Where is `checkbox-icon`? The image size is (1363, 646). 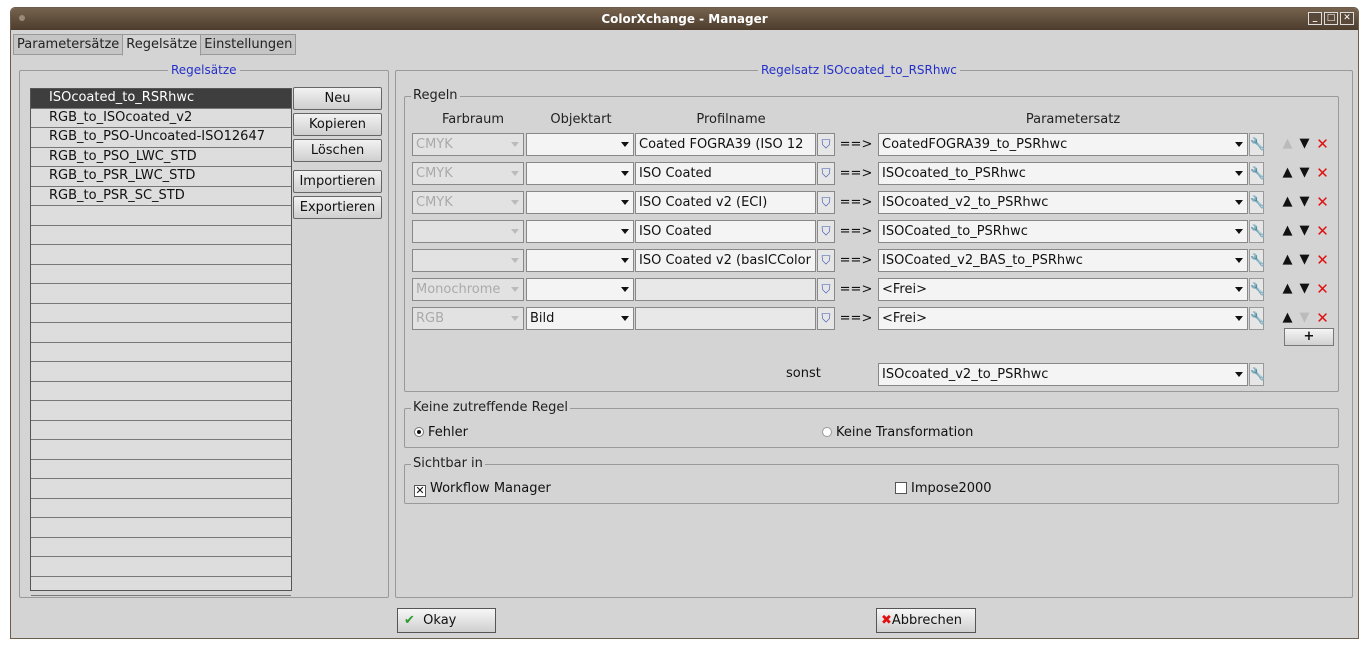
checkbox-icon is located at coordinates (901, 488).